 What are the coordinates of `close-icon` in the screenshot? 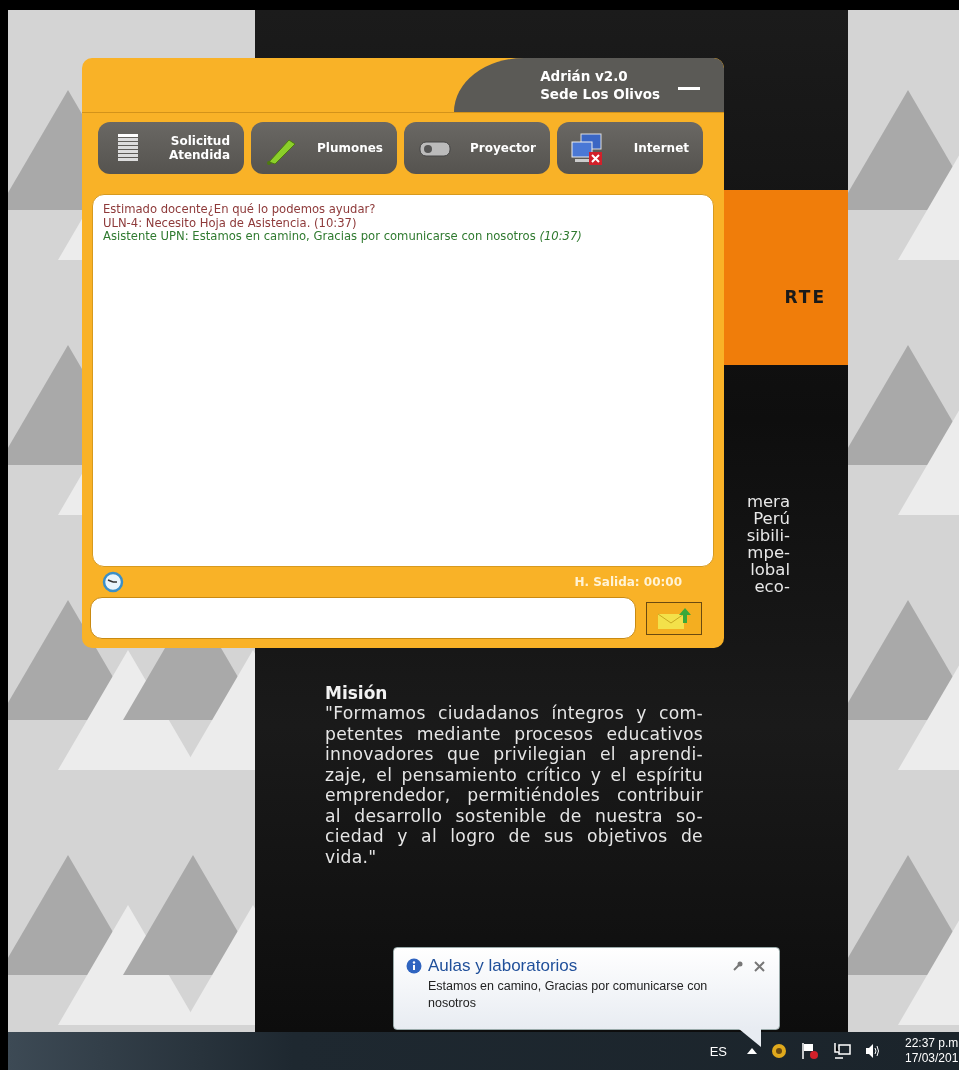 It's located at (759, 966).